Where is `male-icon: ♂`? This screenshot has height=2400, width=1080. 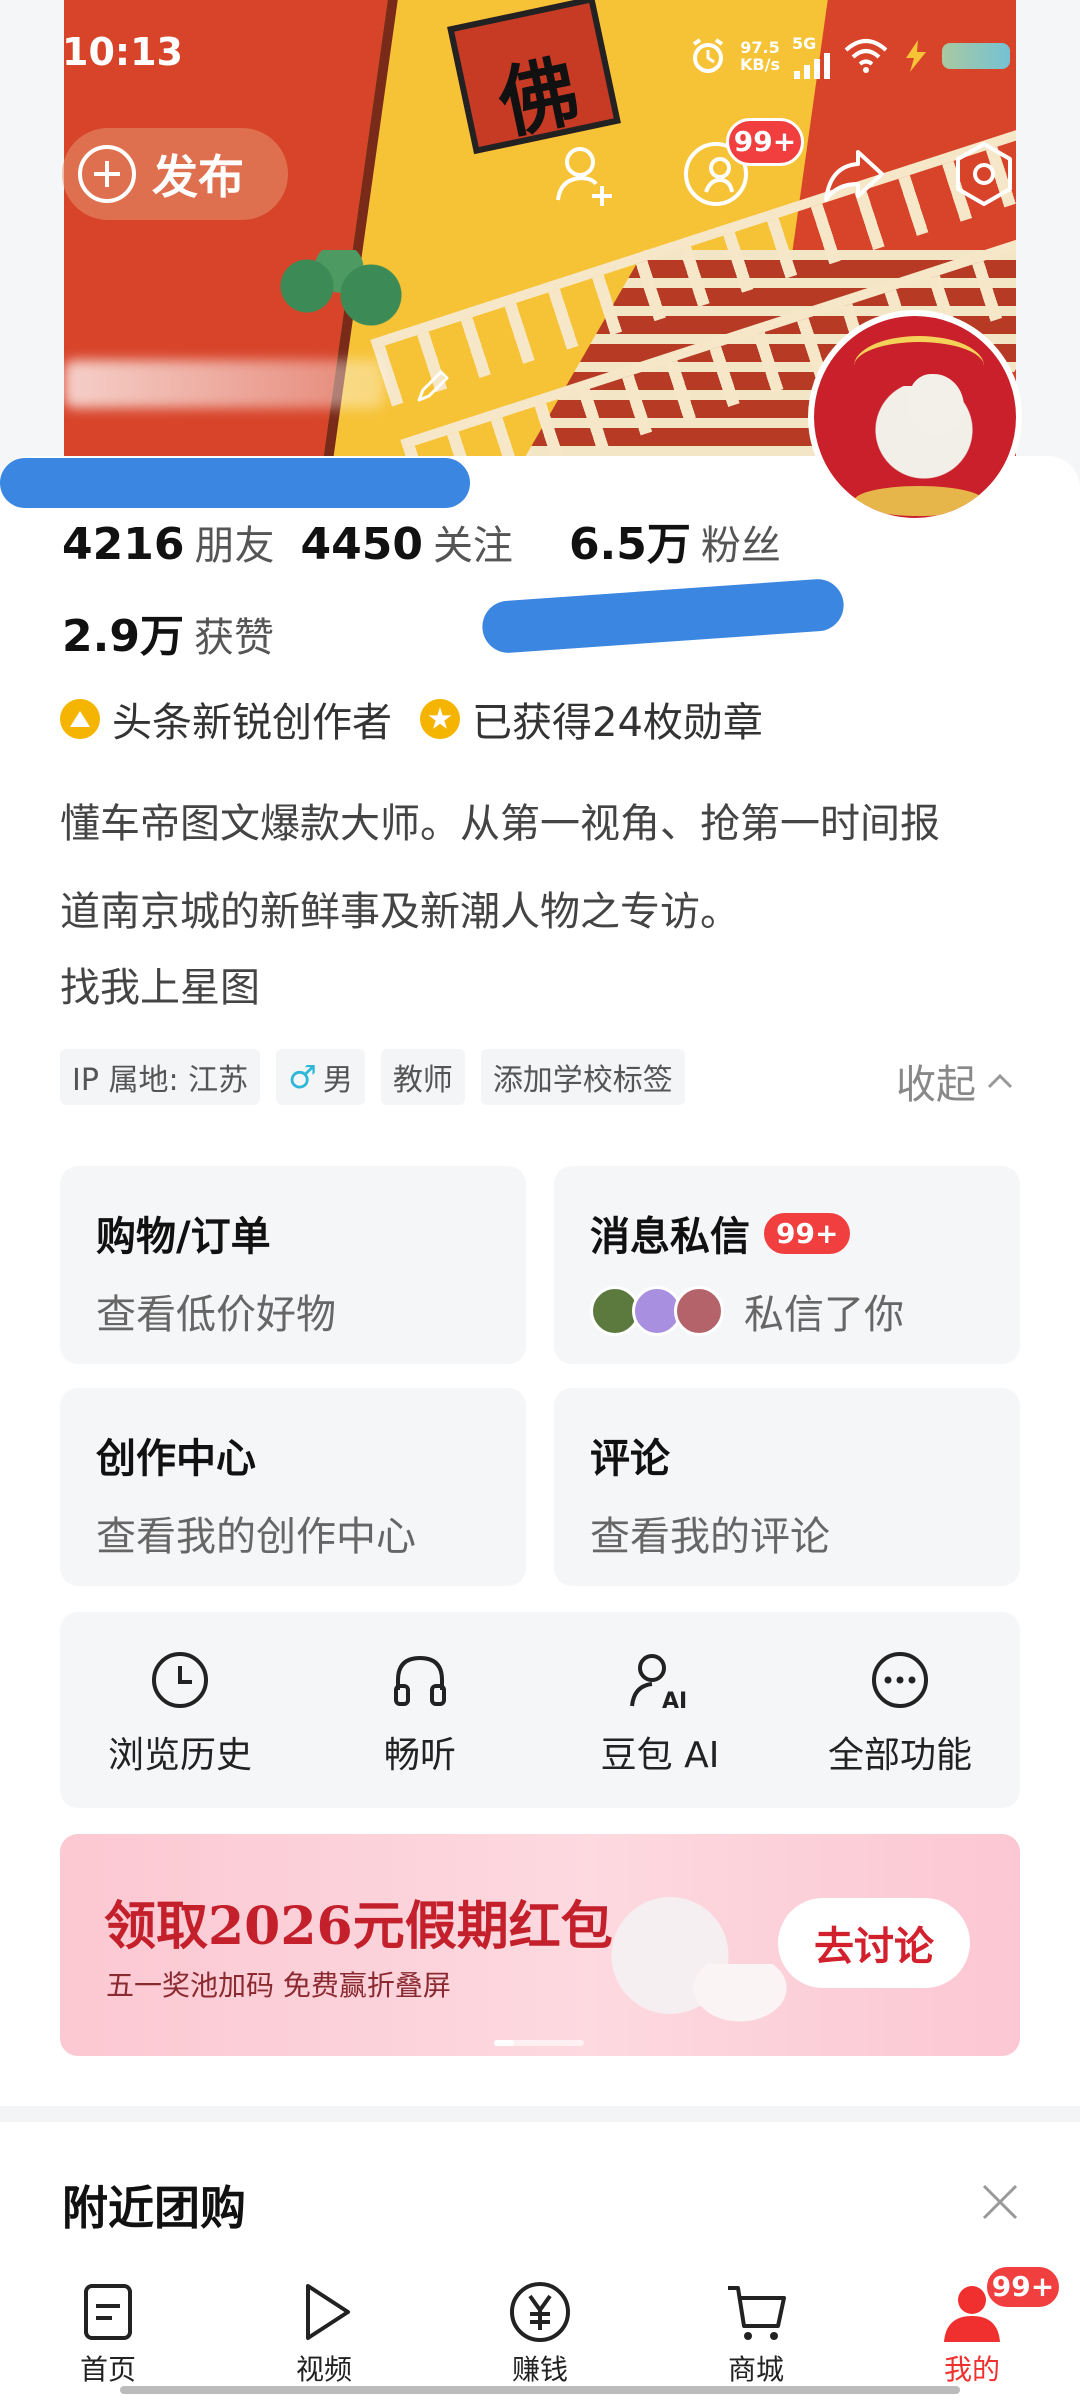
male-icon: ♂ is located at coordinates (302, 1077).